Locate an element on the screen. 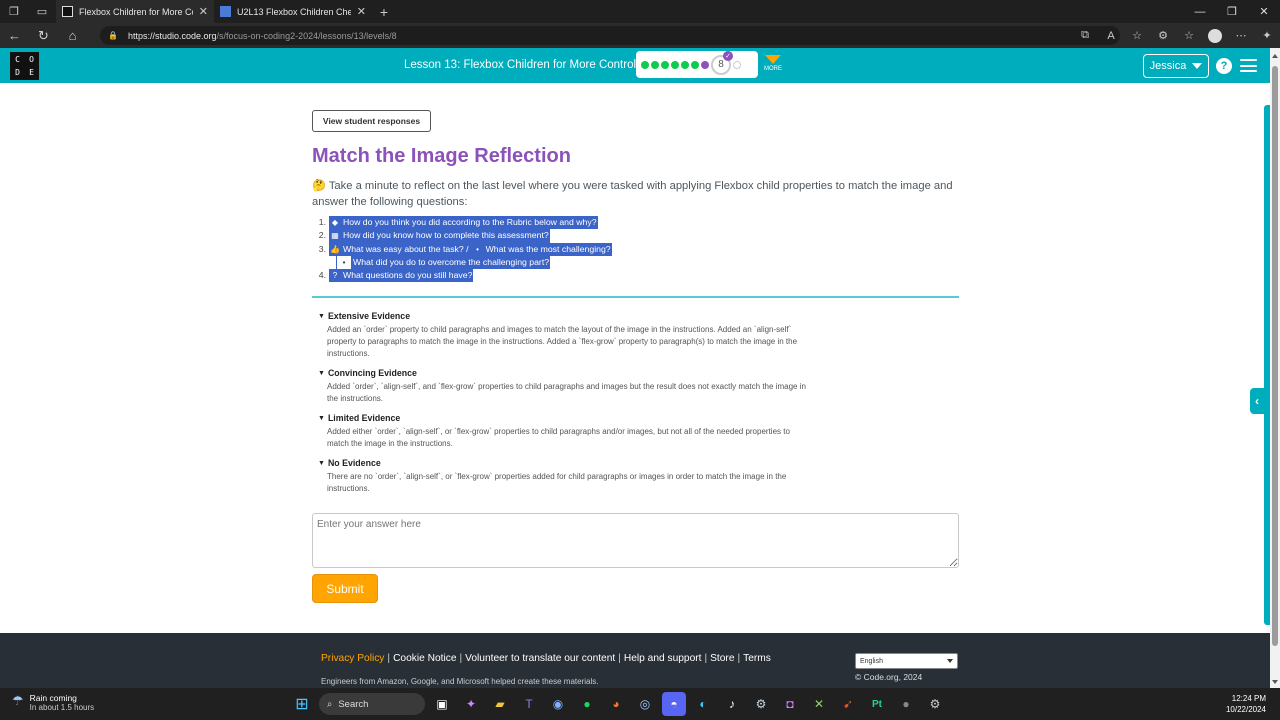 This screenshot has width=1280, height=720. page-scrollbar is located at coordinates (1275, 368).